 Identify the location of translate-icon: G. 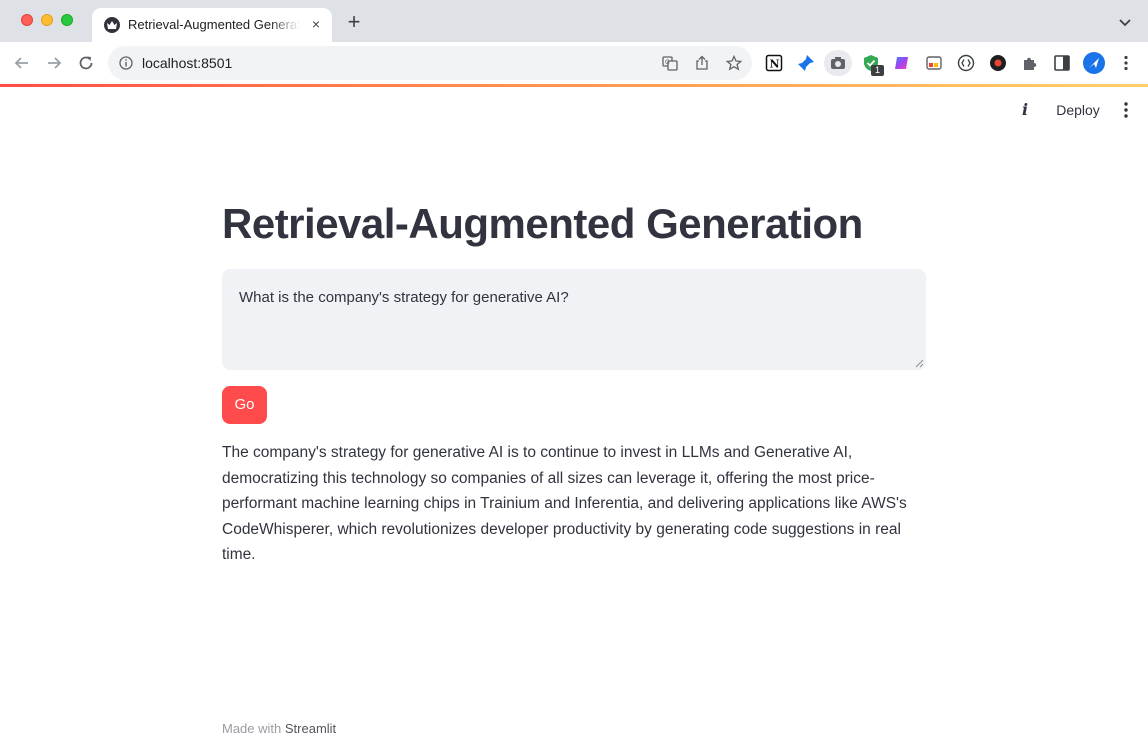
(670, 63).